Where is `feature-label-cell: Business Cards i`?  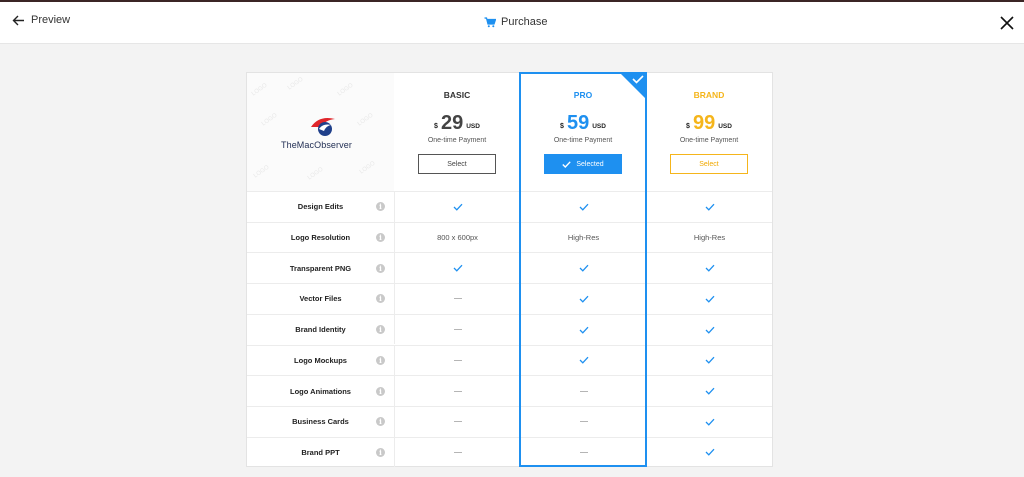 feature-label-cell: Business Cards i is located at coordinates (320, 422).